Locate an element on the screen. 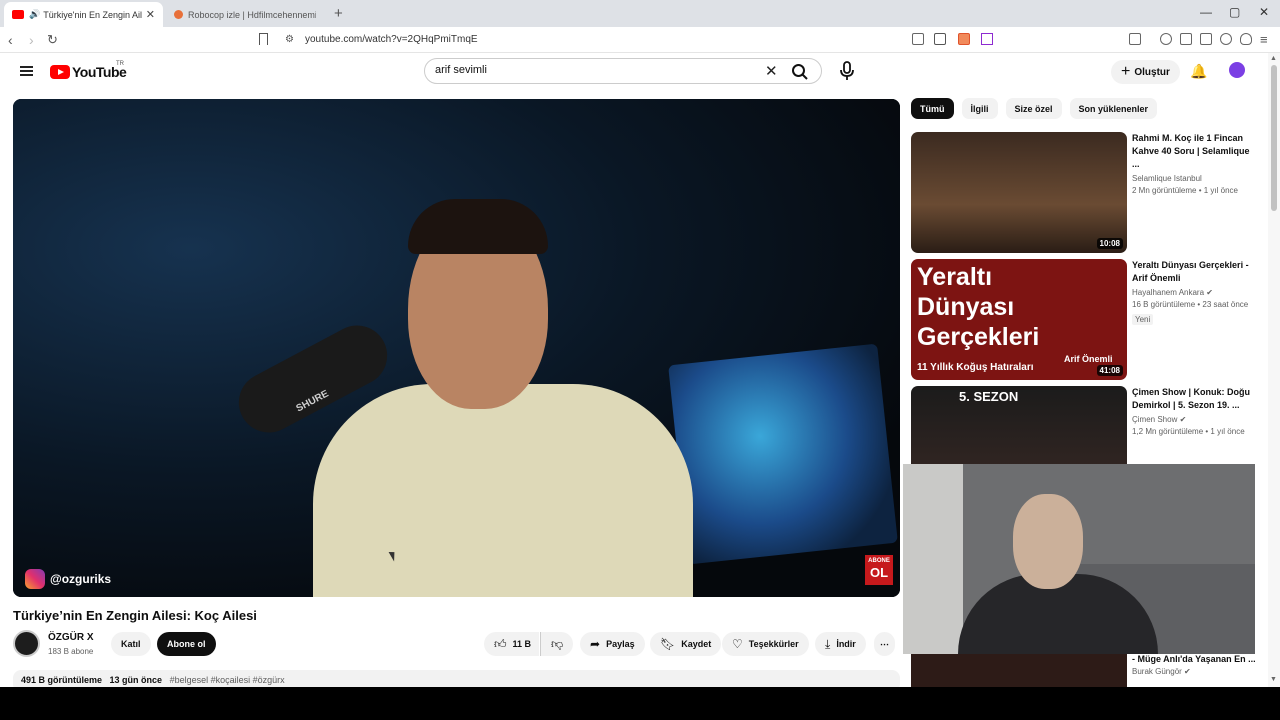  streamer-head is located at coordinates (1048, 541).